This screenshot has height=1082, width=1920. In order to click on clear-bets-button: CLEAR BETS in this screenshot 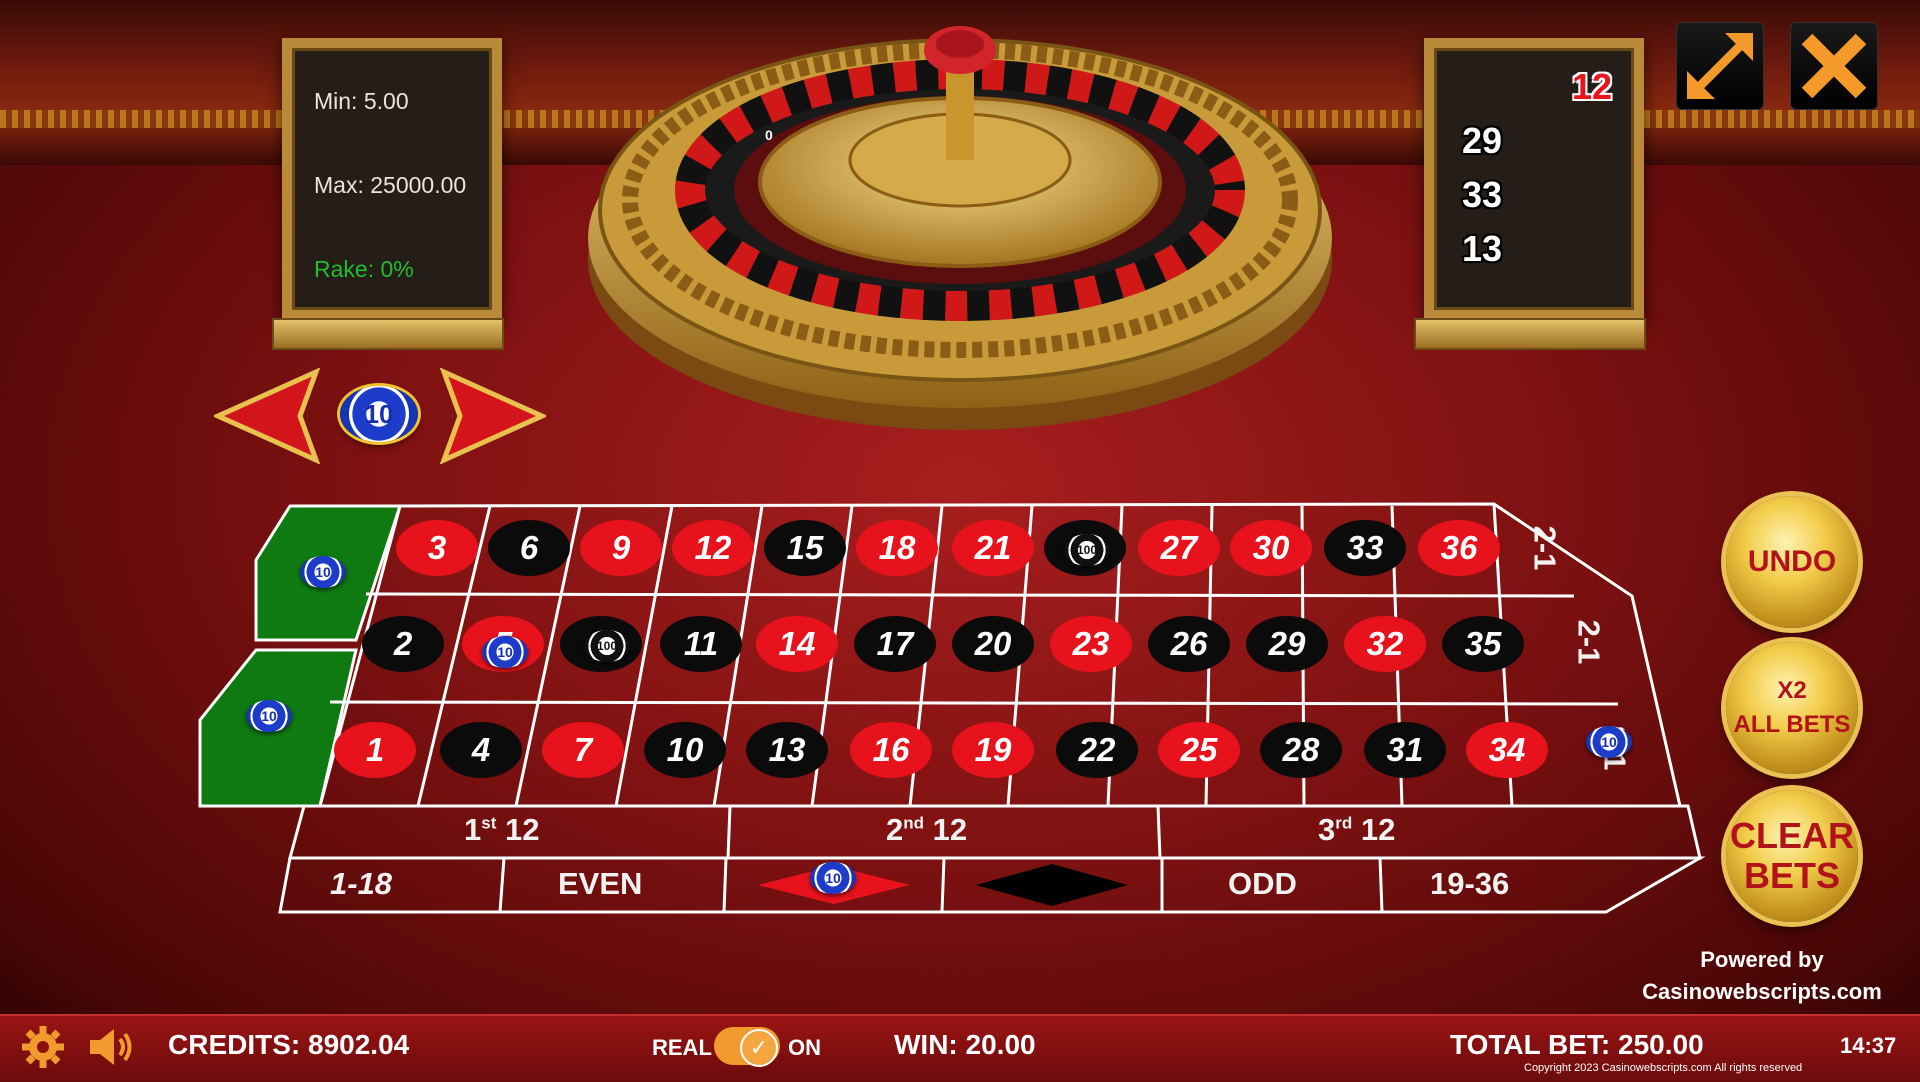, I will do `click(1792, 856)`.